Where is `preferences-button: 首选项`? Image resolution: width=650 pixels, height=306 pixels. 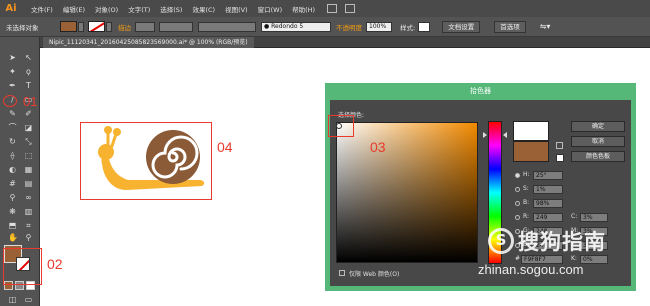
preferences-button: 首选项 is located at coordinates (510, 26).